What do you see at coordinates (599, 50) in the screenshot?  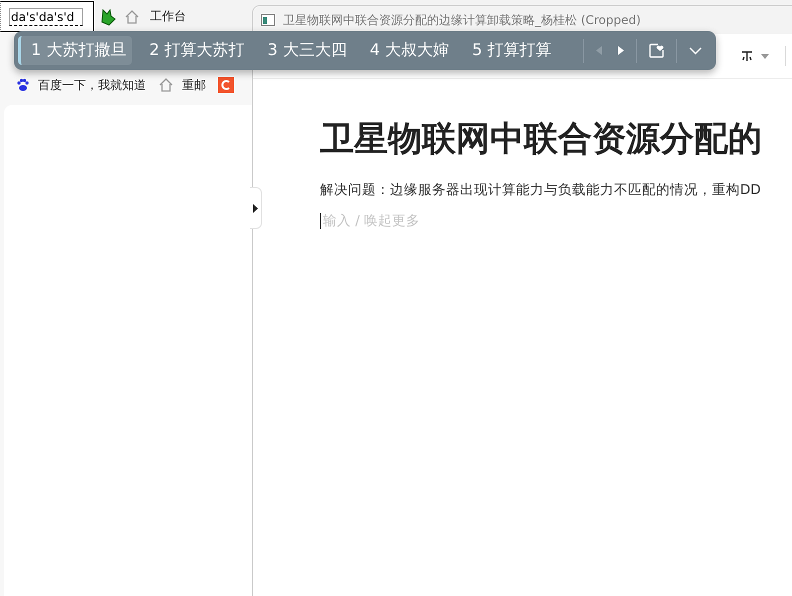 I see `left-triangle-icon` at bounding box center [599, 50].